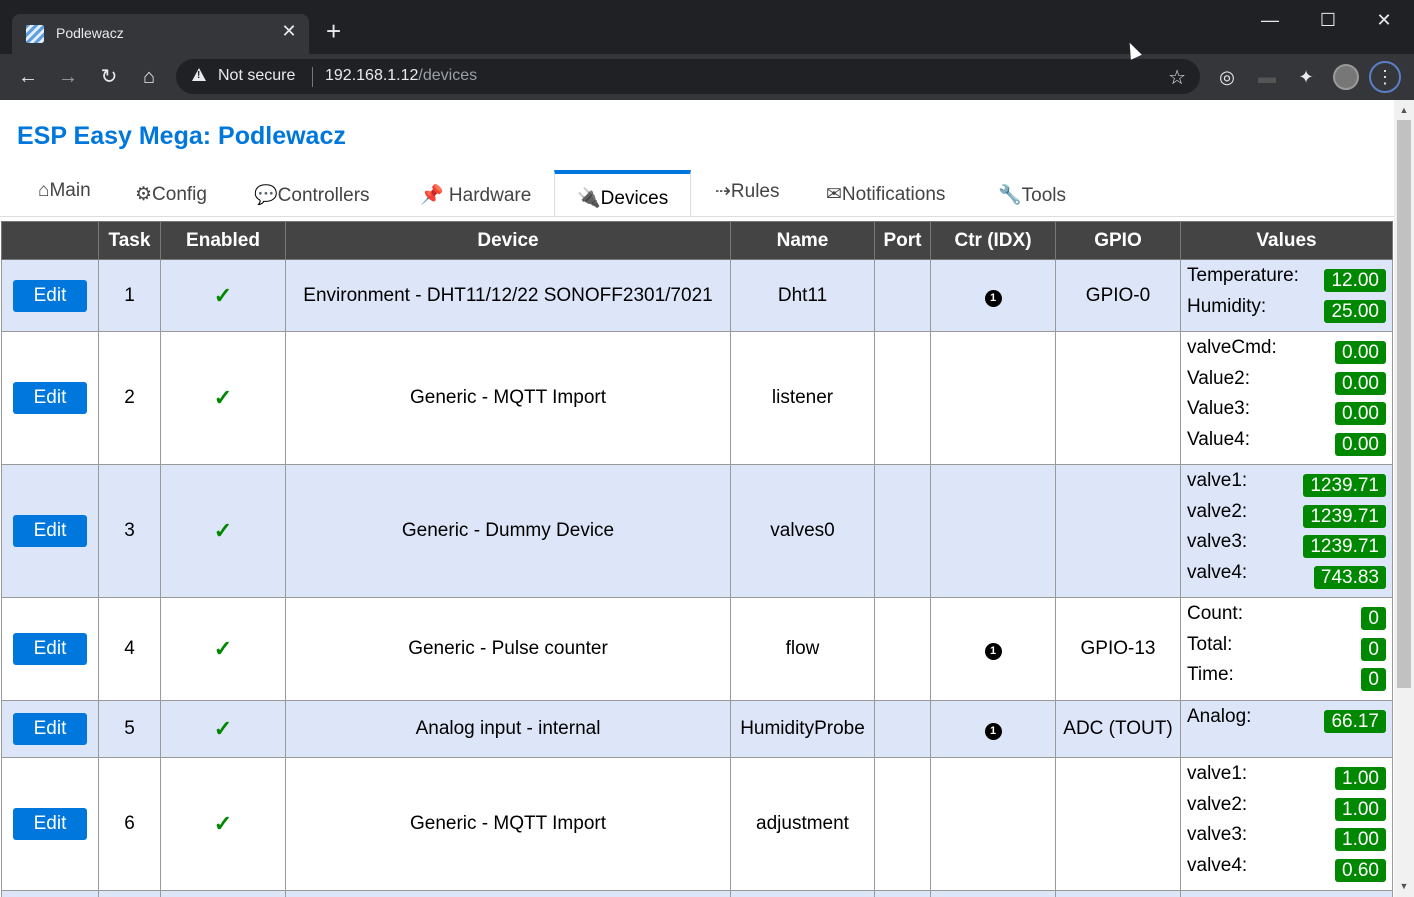 This screenshot has width=1414, height=897. Describe the element at coordinates (1286, 351) in the screenshot. I see `value-row: valveCmd: 0.00` at that location.